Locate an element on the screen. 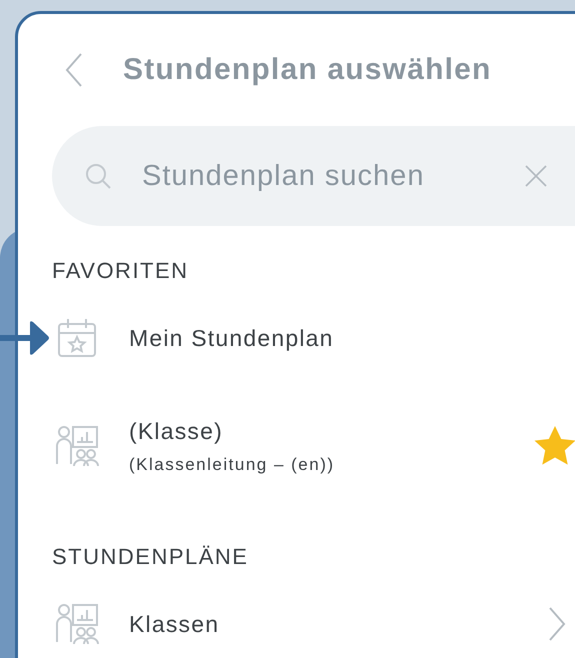  close-icon is located at coordinates (536, 176).